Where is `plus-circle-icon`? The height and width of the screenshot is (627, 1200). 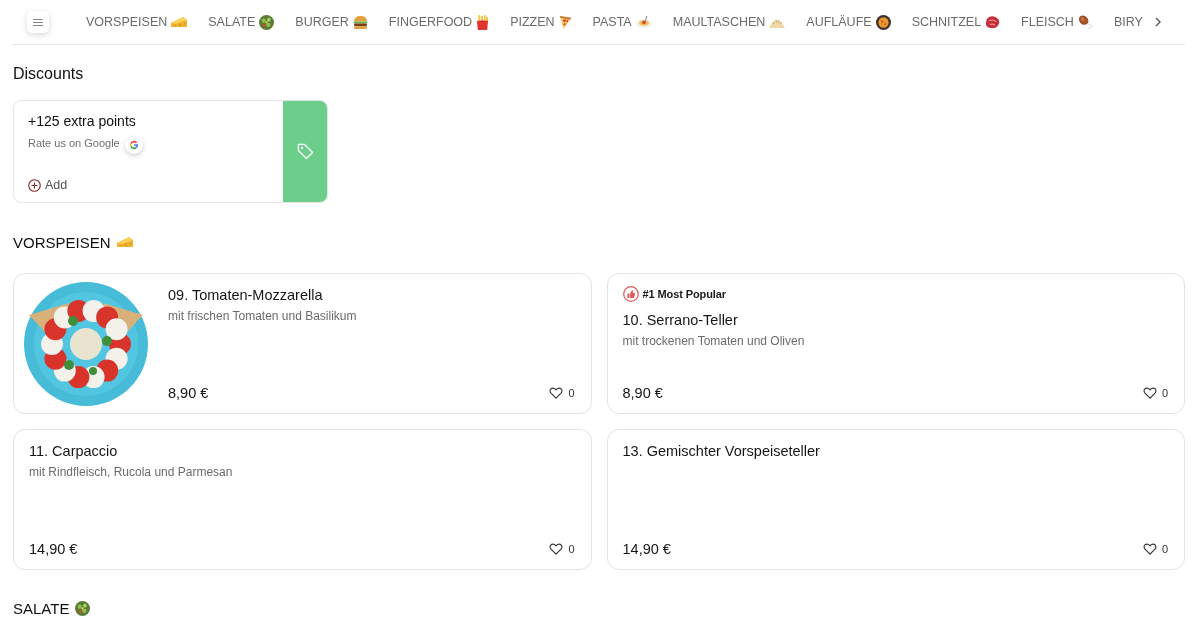
plus-circle-icon is located at coordinates (34, 185).